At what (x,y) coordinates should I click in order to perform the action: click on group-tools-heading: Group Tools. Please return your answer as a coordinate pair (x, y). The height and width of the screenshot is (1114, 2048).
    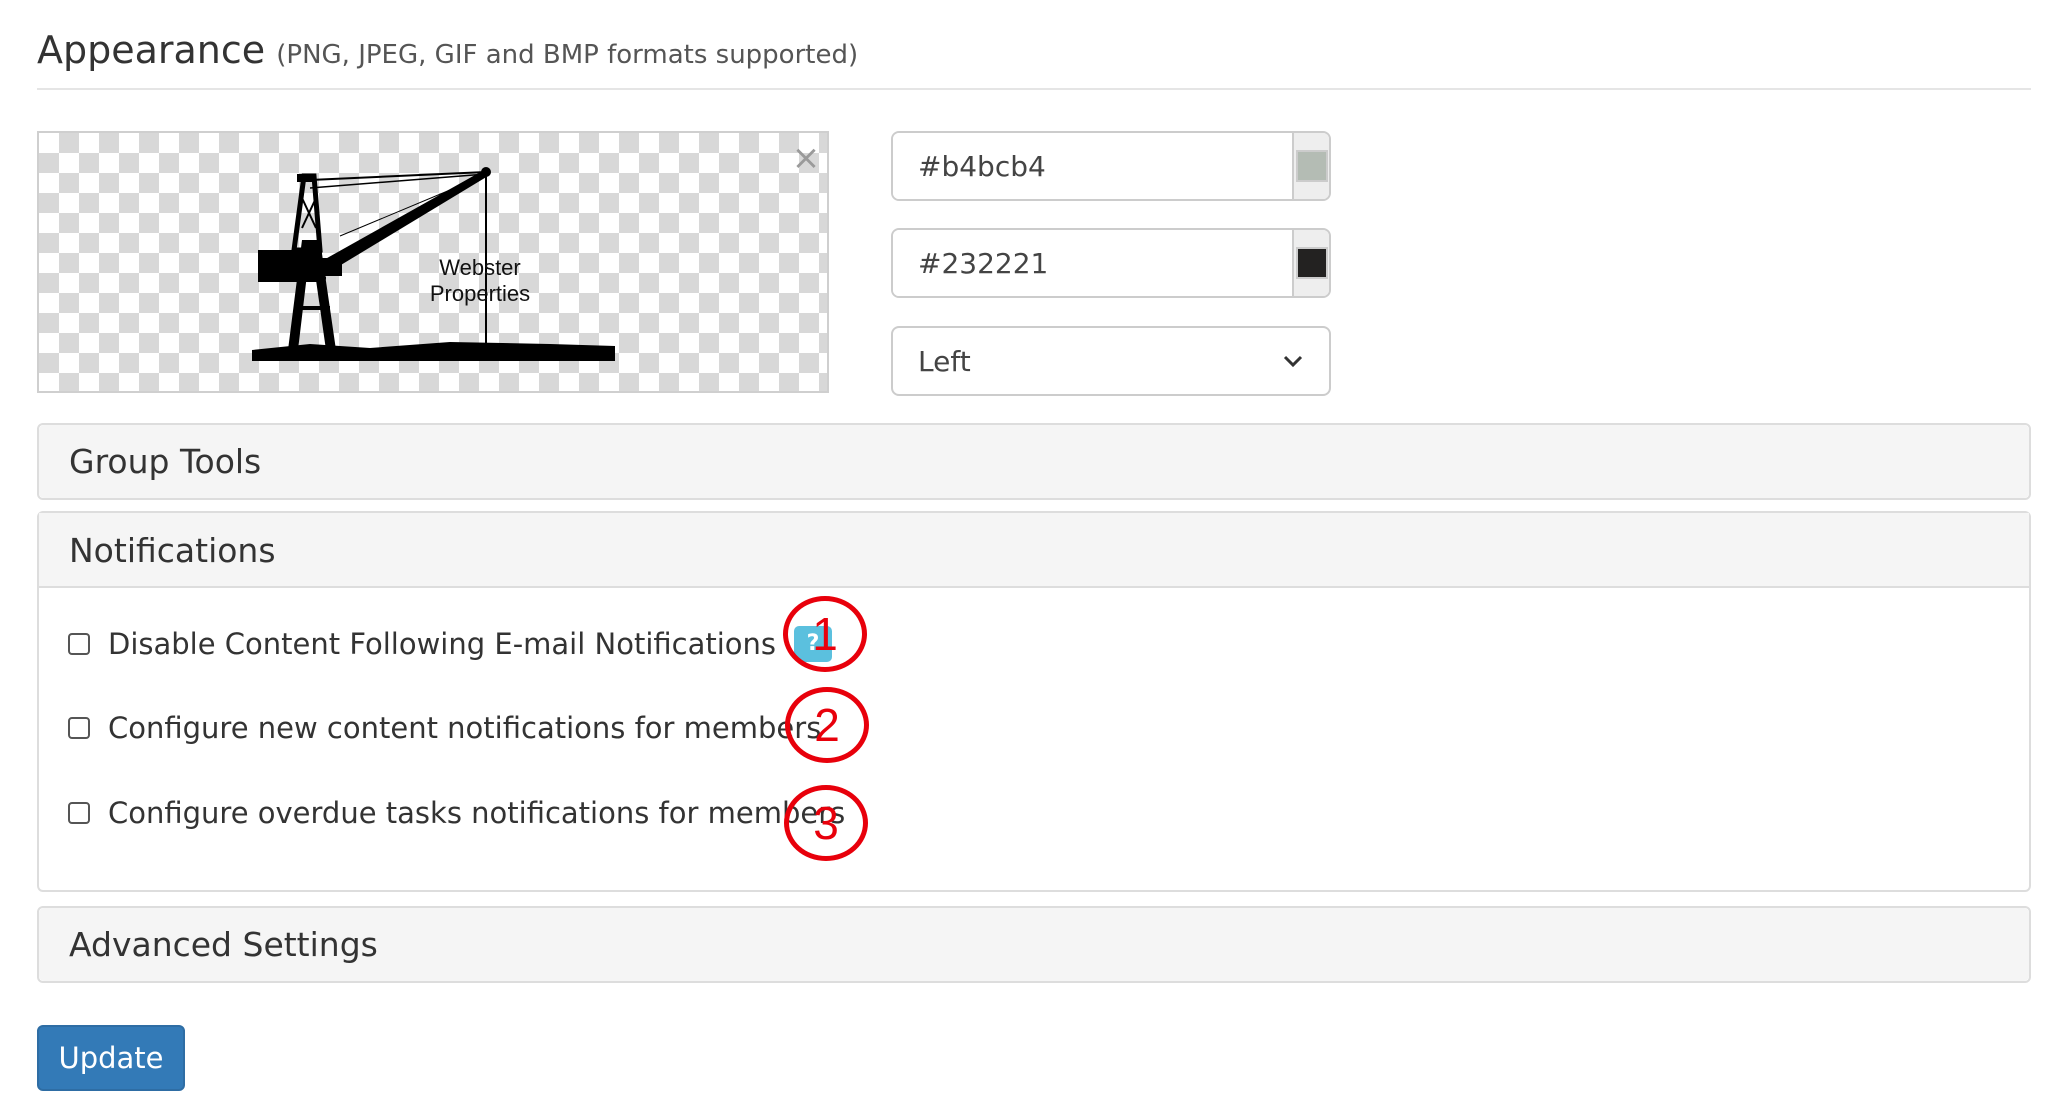
    Looking at the image, I should click on (1034, 461).